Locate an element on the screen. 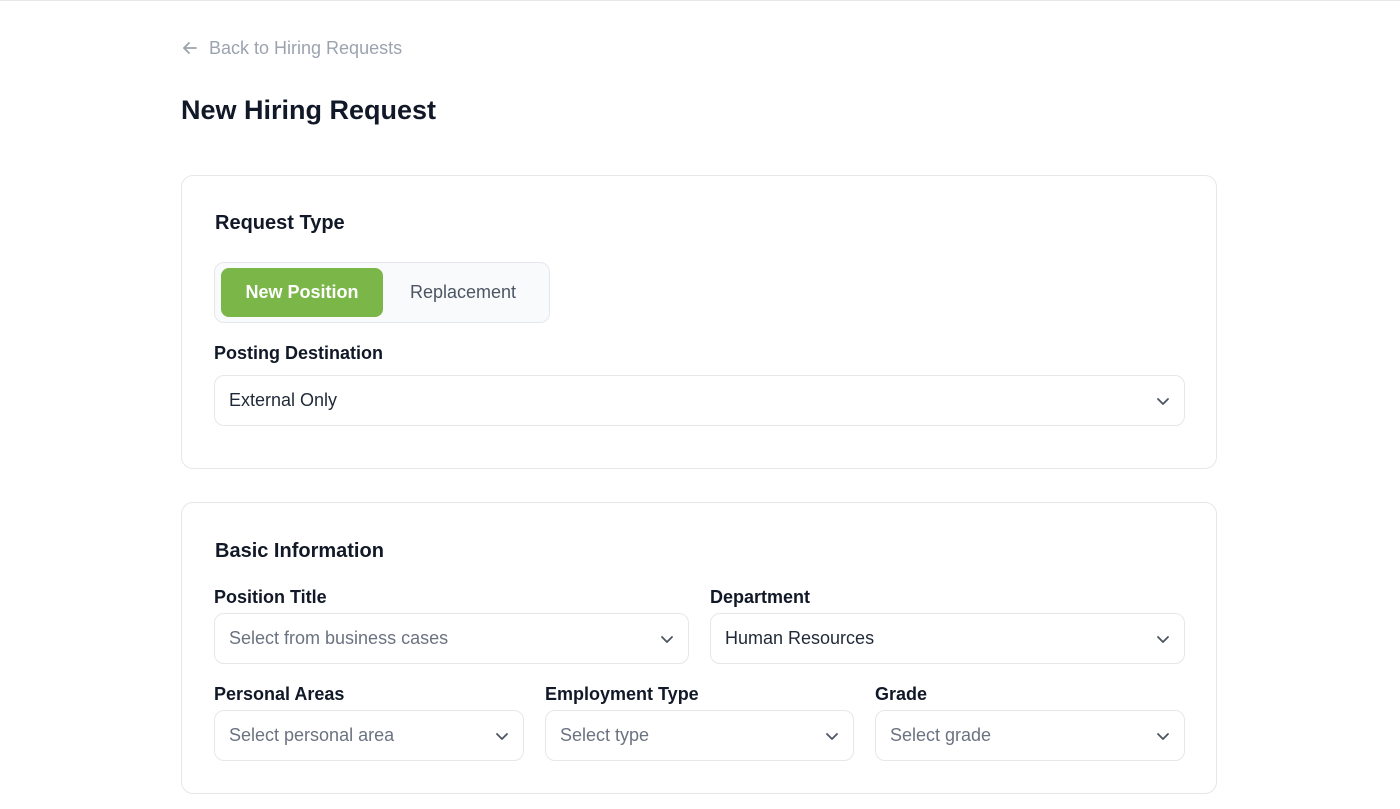 Image resolution: width=1400 pixels, height=809 pixels. department-label: Department is located at coordinates (760, 597).